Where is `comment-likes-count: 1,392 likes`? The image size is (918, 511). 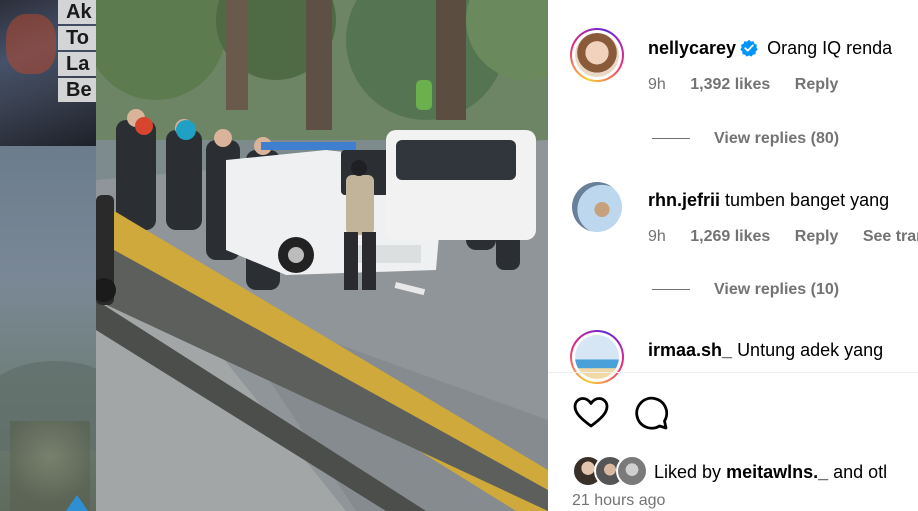
comment-likes-count: 1,392 likes is located at coordinates (730, 84).